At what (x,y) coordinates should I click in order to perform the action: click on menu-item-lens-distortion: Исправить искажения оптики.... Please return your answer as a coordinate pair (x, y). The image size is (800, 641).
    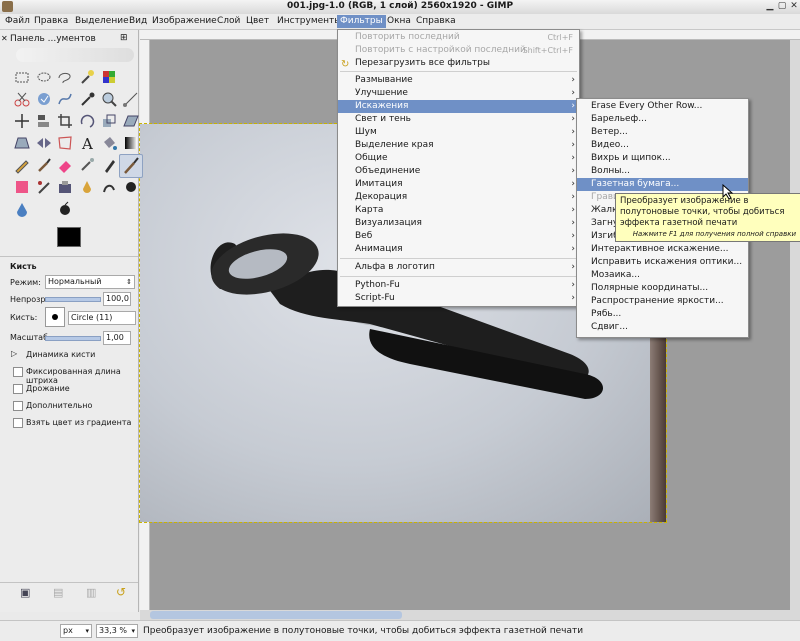
    Looking at the image, I should click on (662, 262).